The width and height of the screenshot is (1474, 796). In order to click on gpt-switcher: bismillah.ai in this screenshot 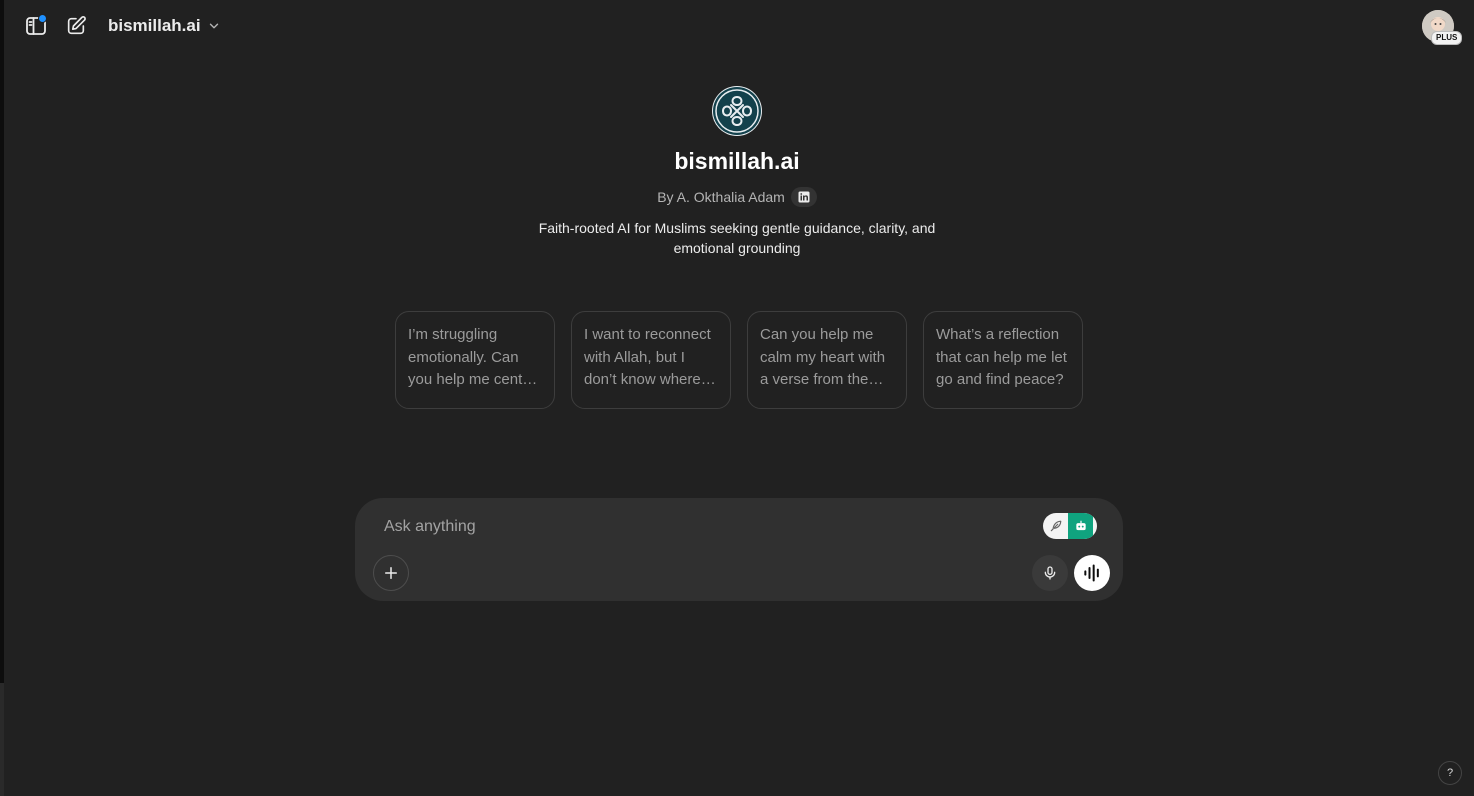, I will do `click(164, 26)`.